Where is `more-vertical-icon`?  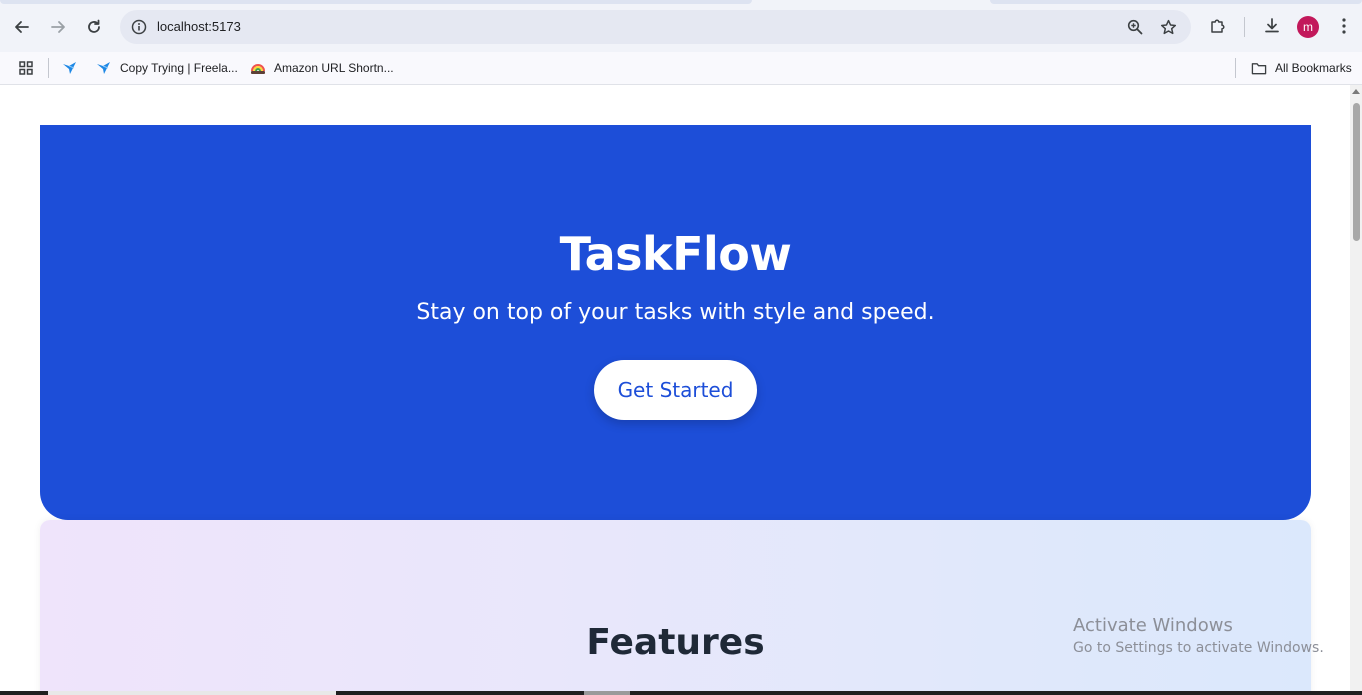 more-vertical-icon is located at coordinates (1344, 26).